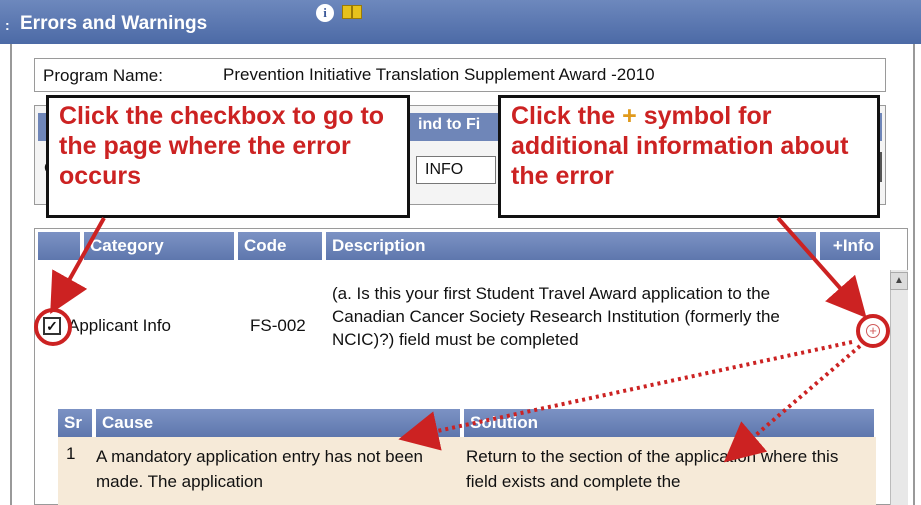 The width and height of the screenshot is (921, 505). What do you see at coordinates (78, 265) in the screenshot?
I see `arrow-to-checkbox` at bounding box center [78, 265].